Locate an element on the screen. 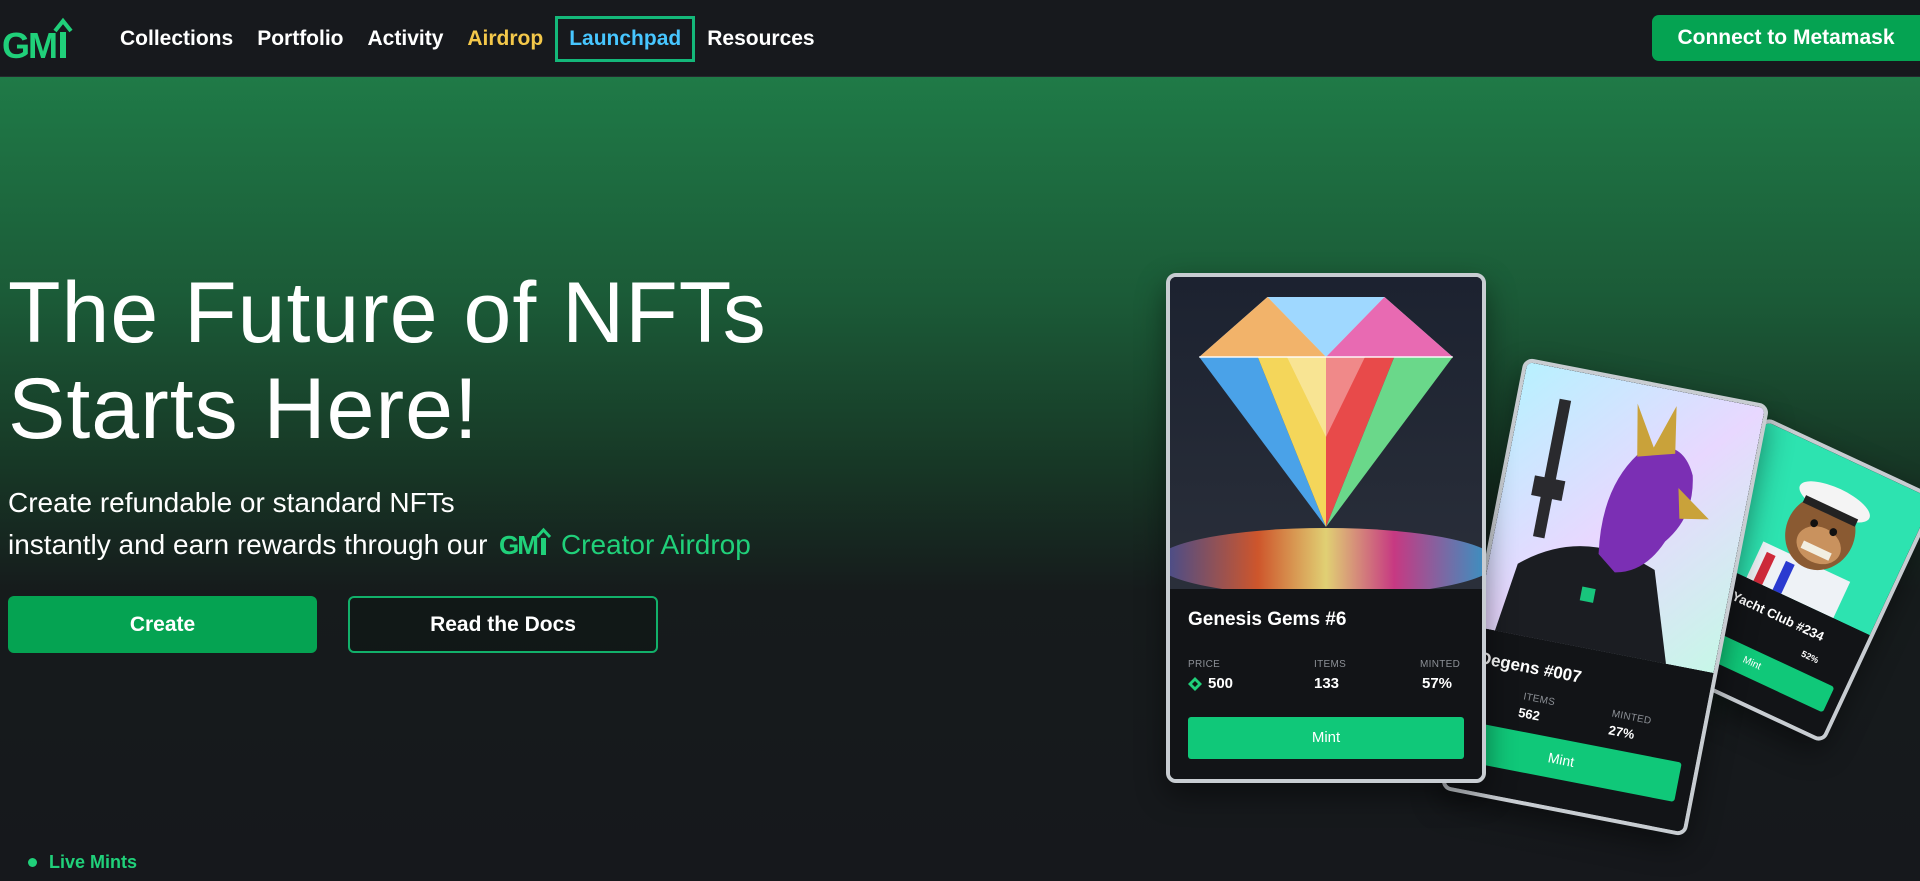 The image size is (1920, 881). live-mints-label: Live Mints is located at coordinates (93, 862).